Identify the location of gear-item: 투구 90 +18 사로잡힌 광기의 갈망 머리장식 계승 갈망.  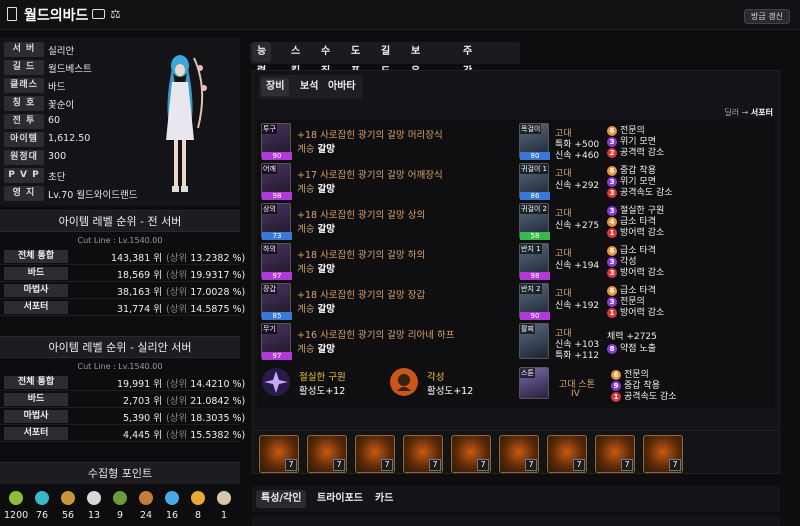
(386, 143).